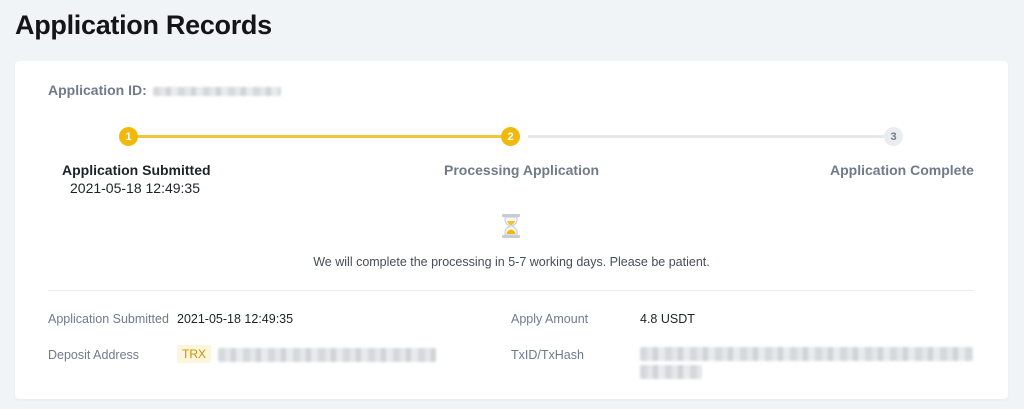 This screenshot has width=1024, height=409. I want to click on step-3-indicator: 3, so click(893, 136).